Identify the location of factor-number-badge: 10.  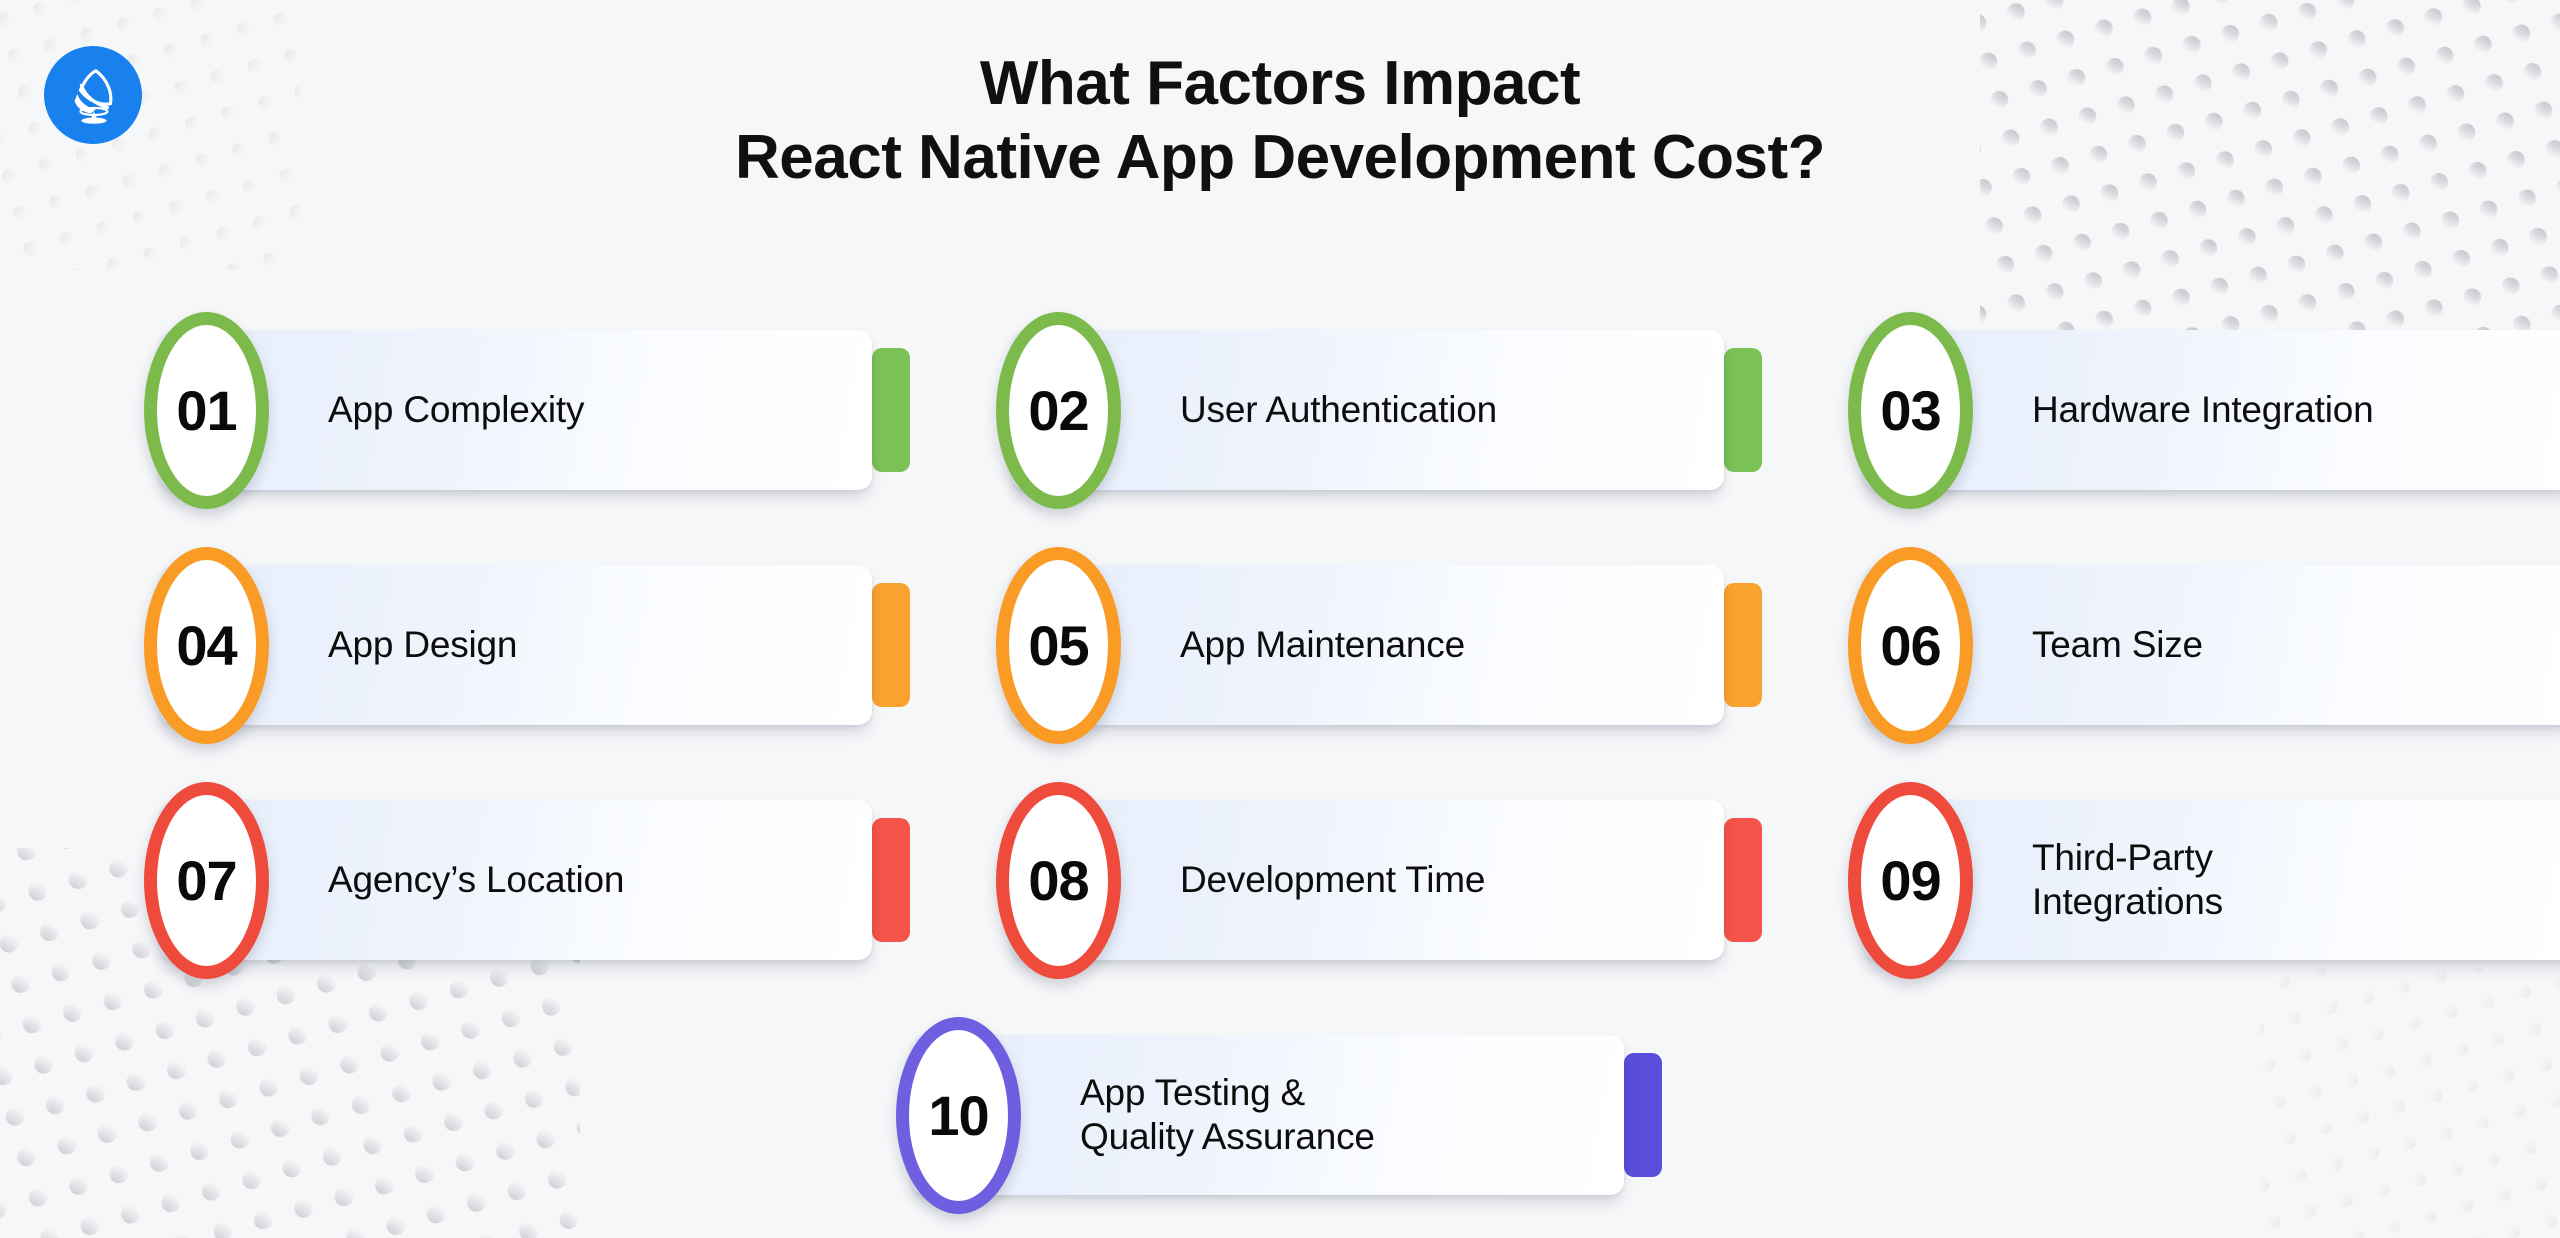
(958, 1115).